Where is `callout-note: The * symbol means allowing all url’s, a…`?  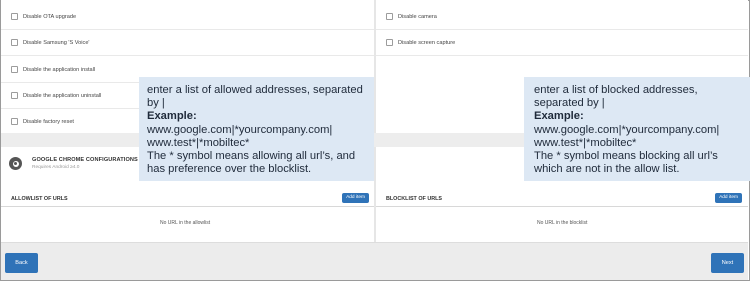
callout-note: The * symbol means allowing all url’s, a… is located at coordinates (251, 163).